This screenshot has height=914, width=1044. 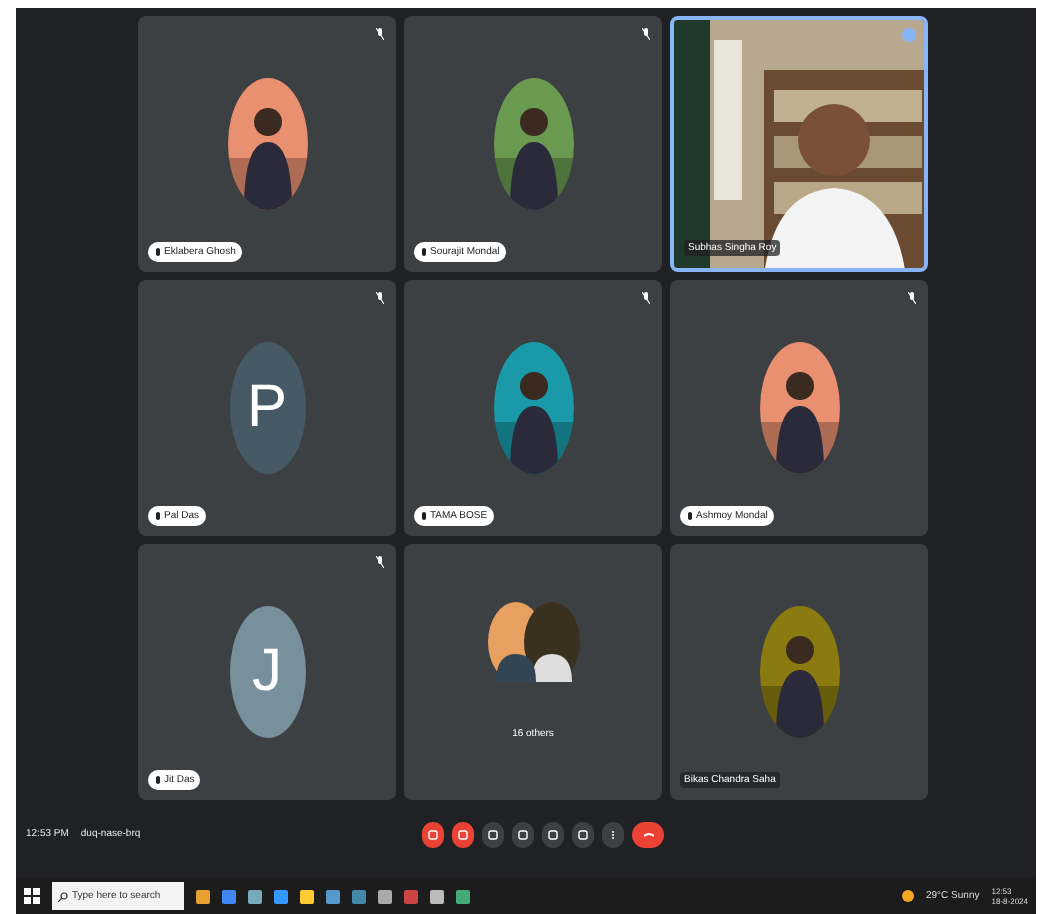 What do you see at coordinates (267, 408) in the screenshot?
I see `avatar-letter: P` at bounding box center [267, 408].